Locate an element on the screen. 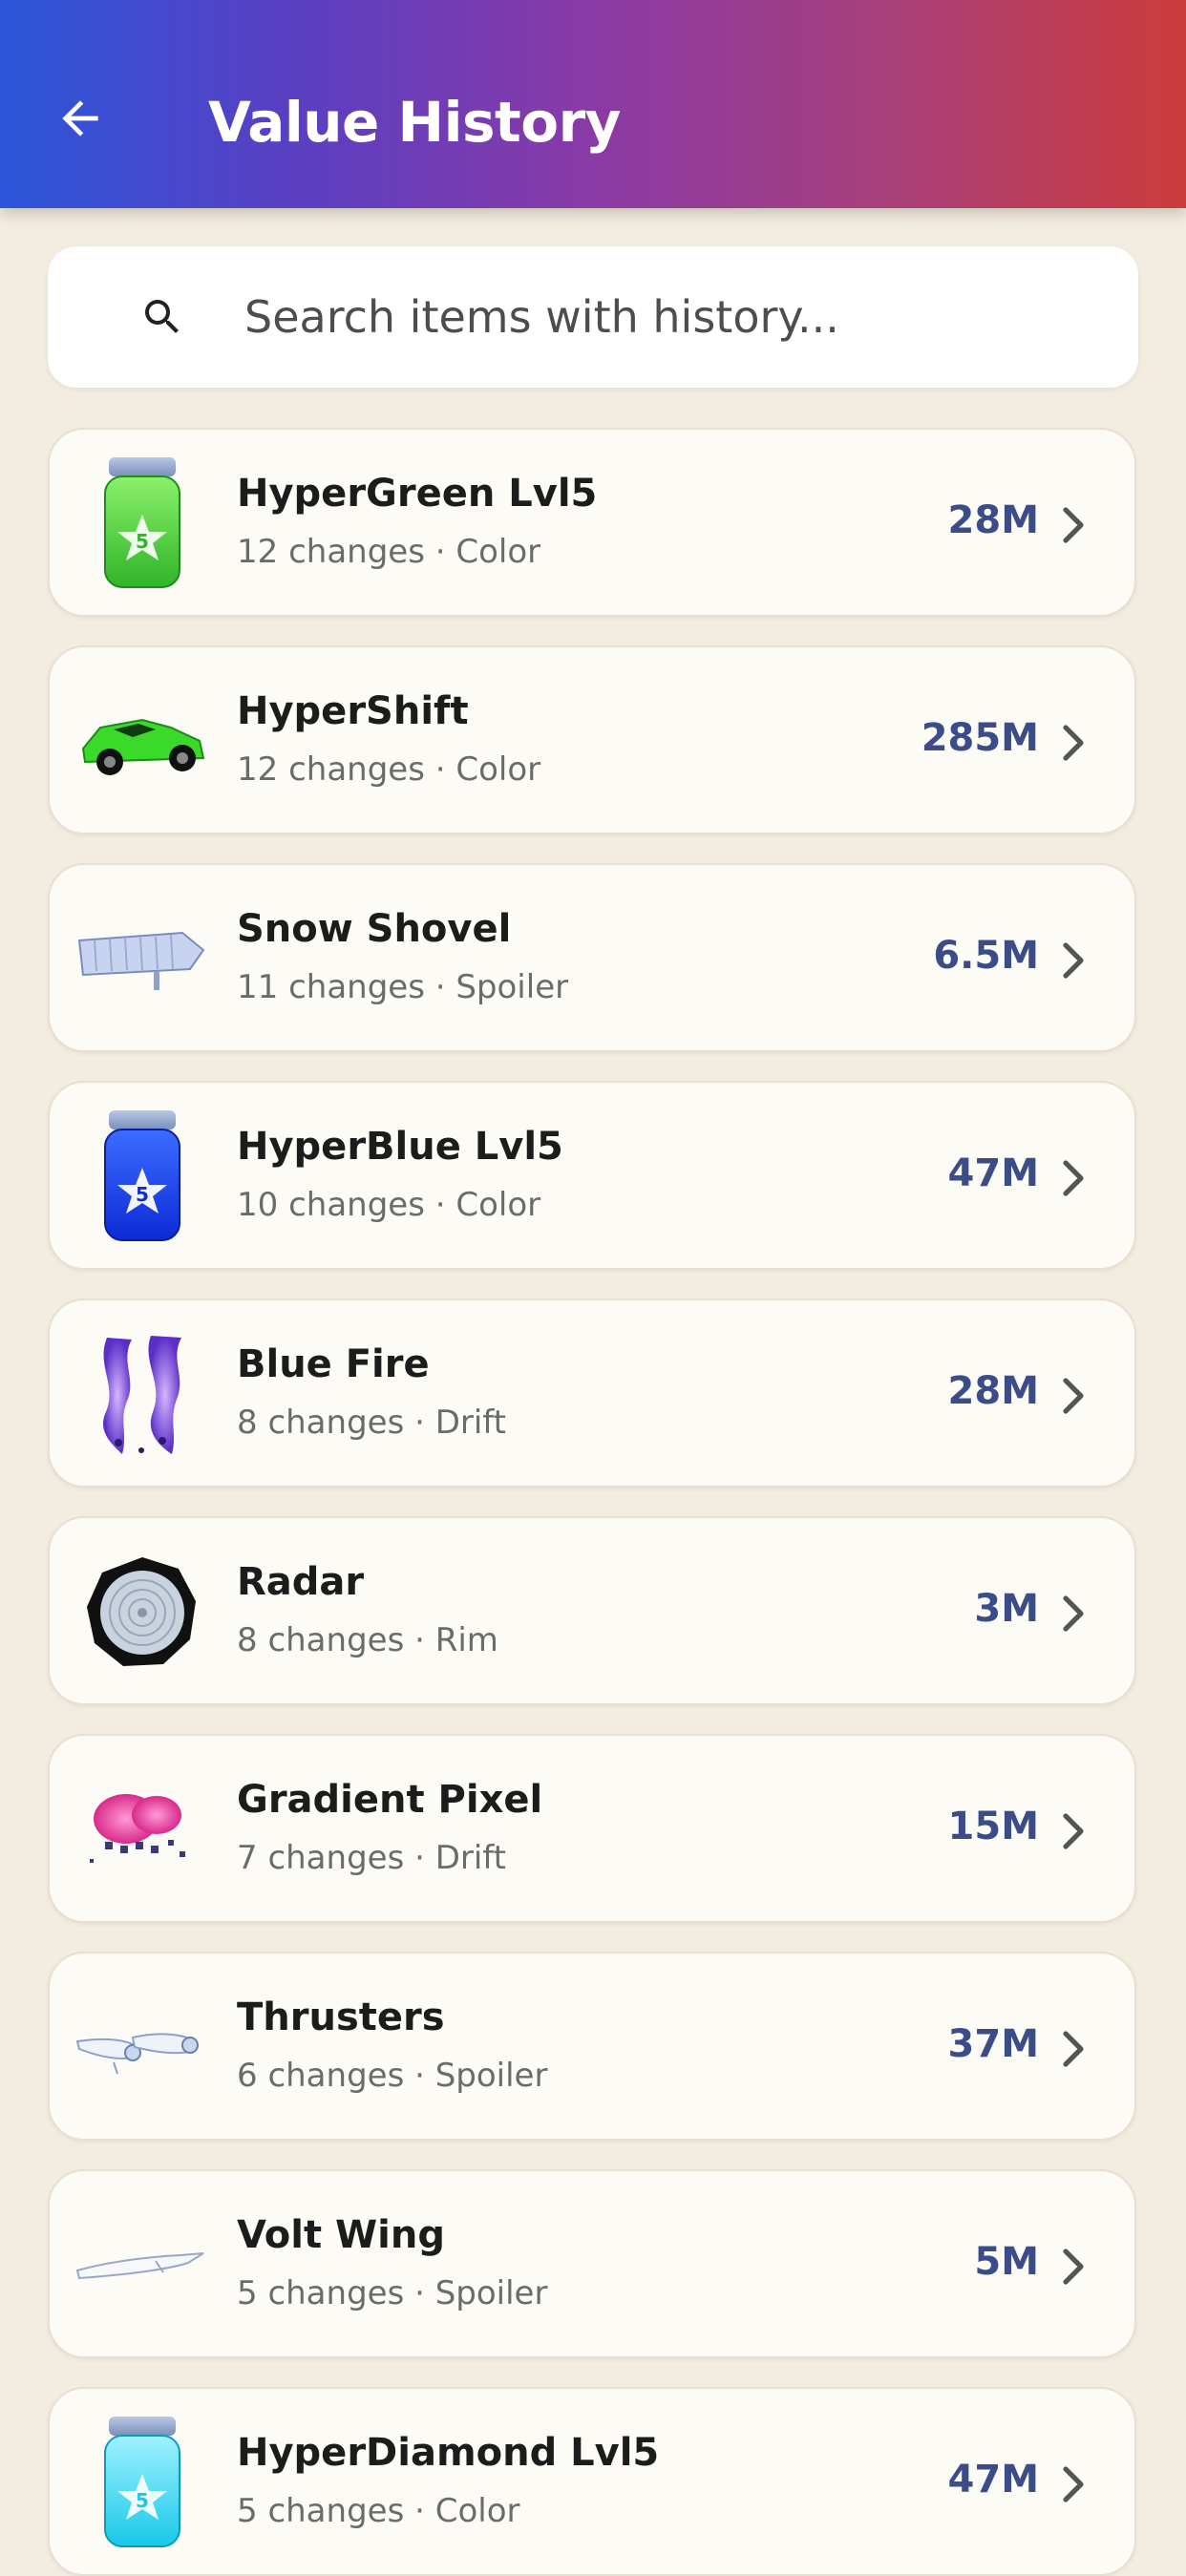  shovel-spoiler-icon is located at coordinates (142, 959).